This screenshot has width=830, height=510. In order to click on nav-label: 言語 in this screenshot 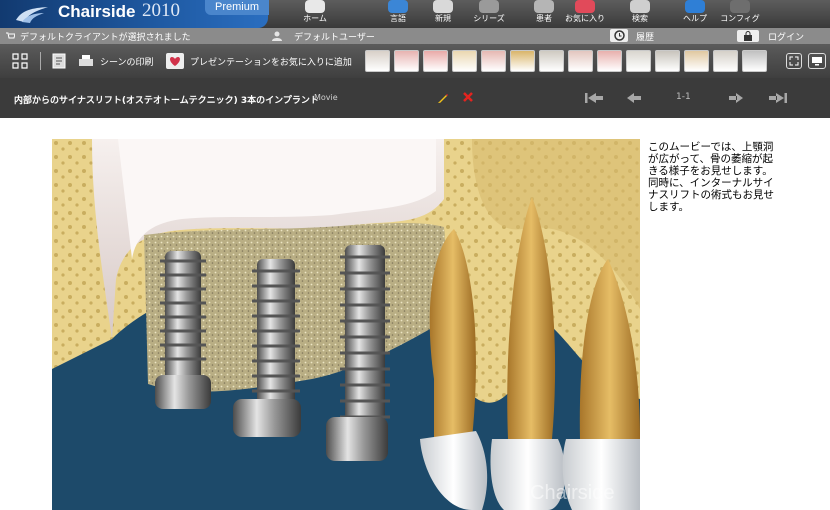, I will do `click(398, 18)`.